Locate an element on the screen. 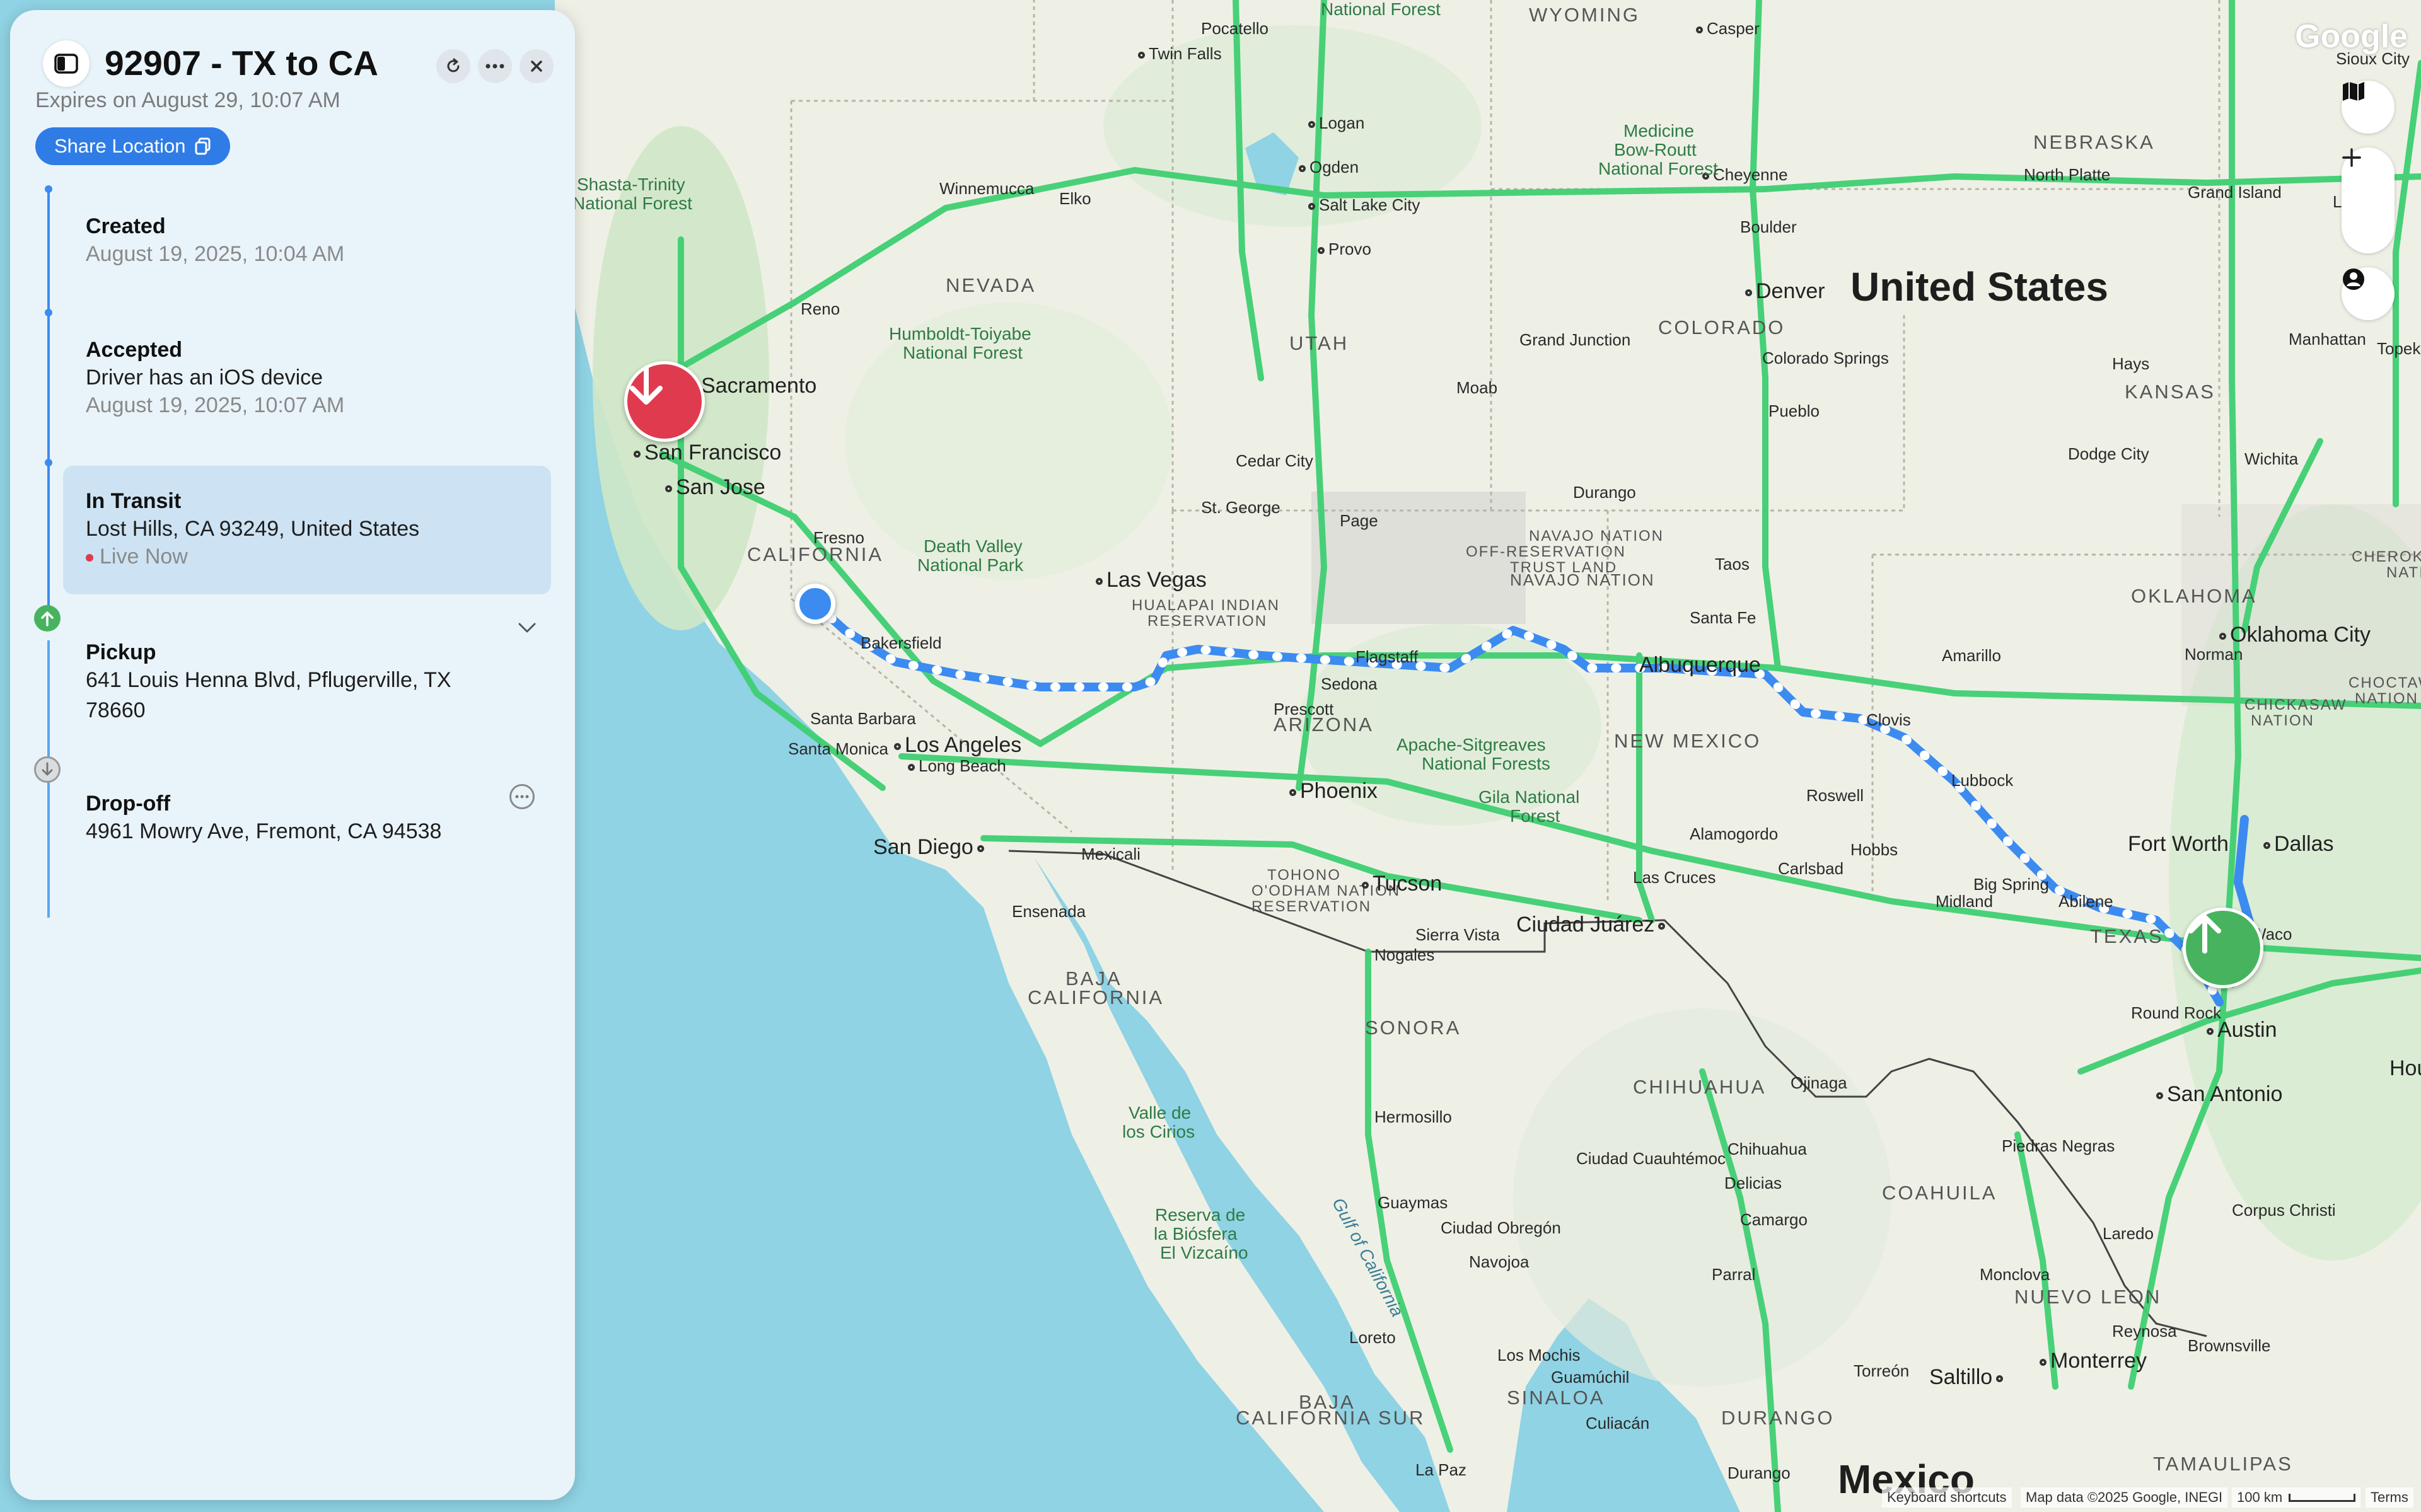  city-label: San Antonio is located at coordinates (2219, 1094).